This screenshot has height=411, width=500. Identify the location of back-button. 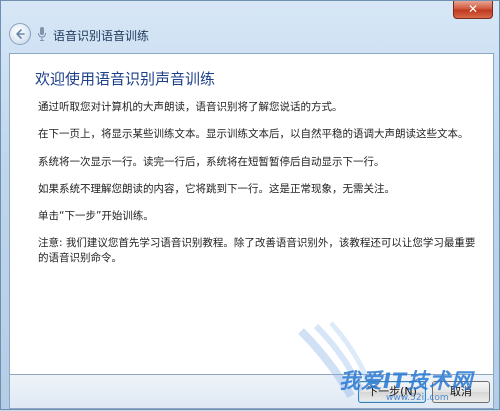
(20, 34).